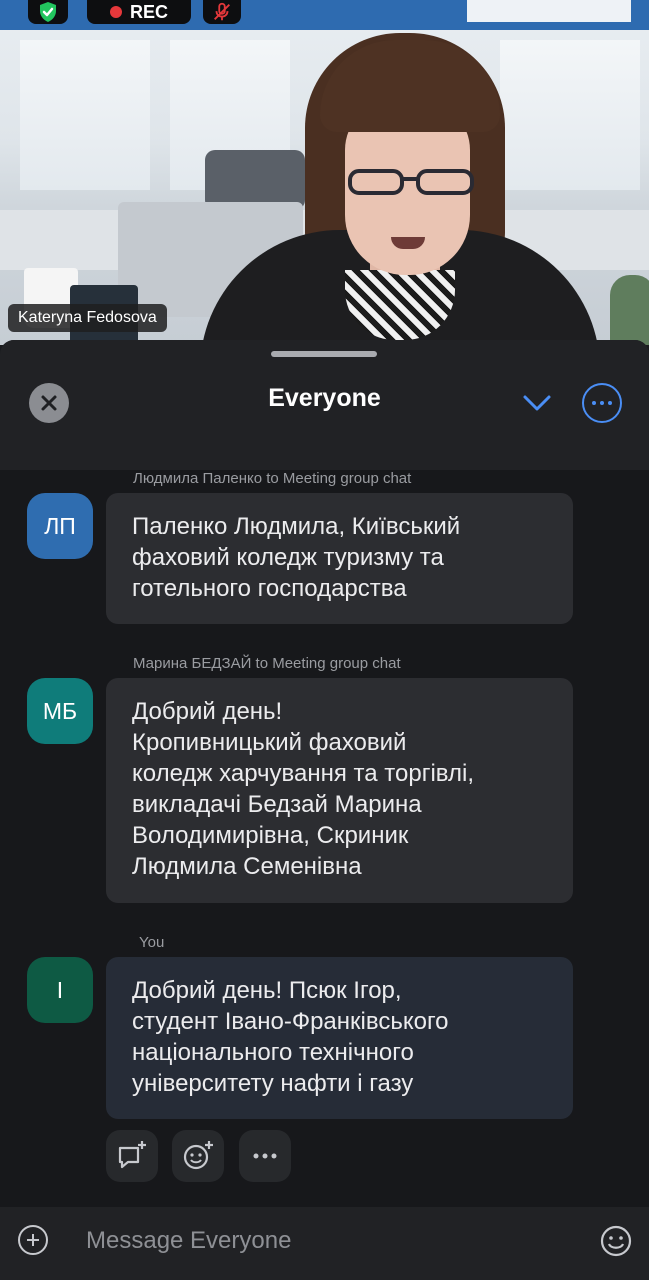  What do you see at coordinates (269, 588) in the screenshot?
I see `message-line: готельного господарства` at bounding box center [269, 588].